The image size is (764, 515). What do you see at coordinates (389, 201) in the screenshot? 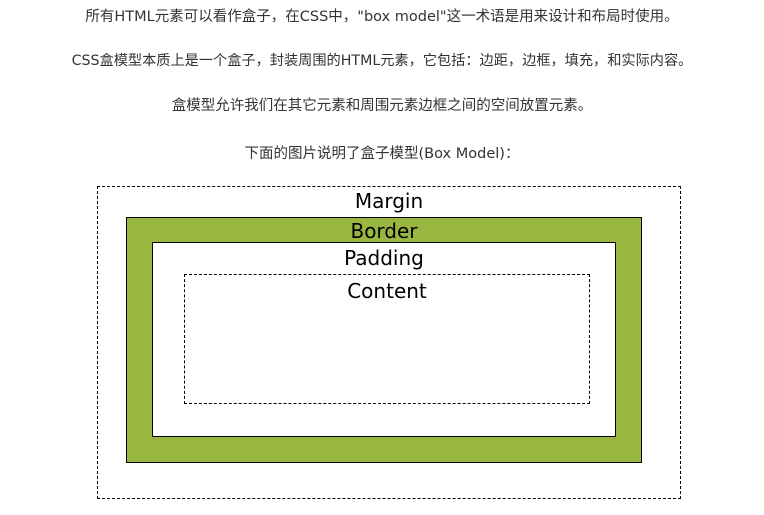
I see `margin-label: Margin` at bounding box center [389, 201].